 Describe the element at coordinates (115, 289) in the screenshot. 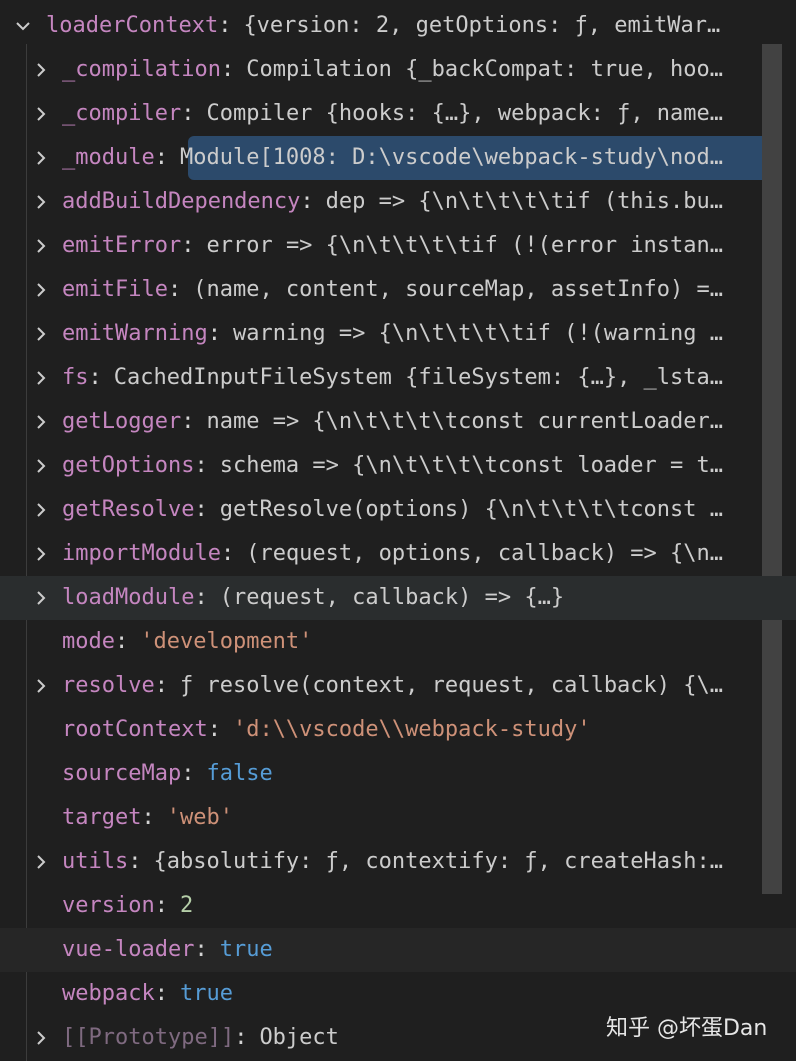

I see `variable-name: emitFile` at that location.